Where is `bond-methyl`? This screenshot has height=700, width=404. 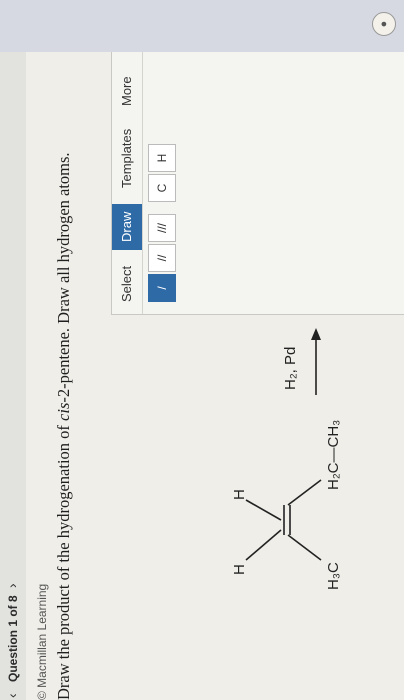
bond-methyl is located at coordinates (304, 547).